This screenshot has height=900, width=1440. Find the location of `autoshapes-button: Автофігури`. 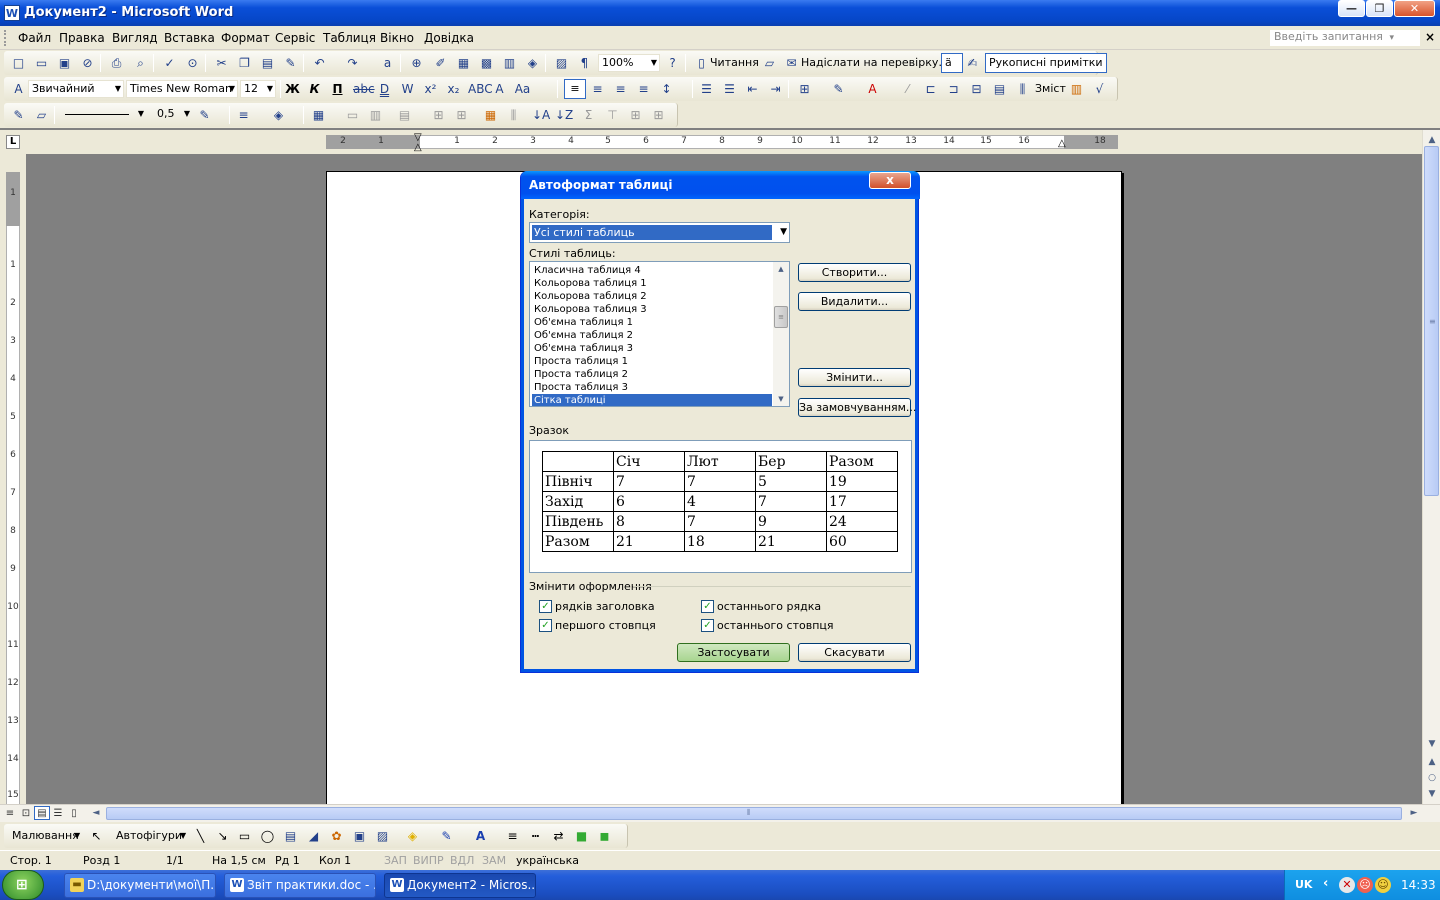

autoshapes-button: Автофігури is located at coordinates (149, 835).